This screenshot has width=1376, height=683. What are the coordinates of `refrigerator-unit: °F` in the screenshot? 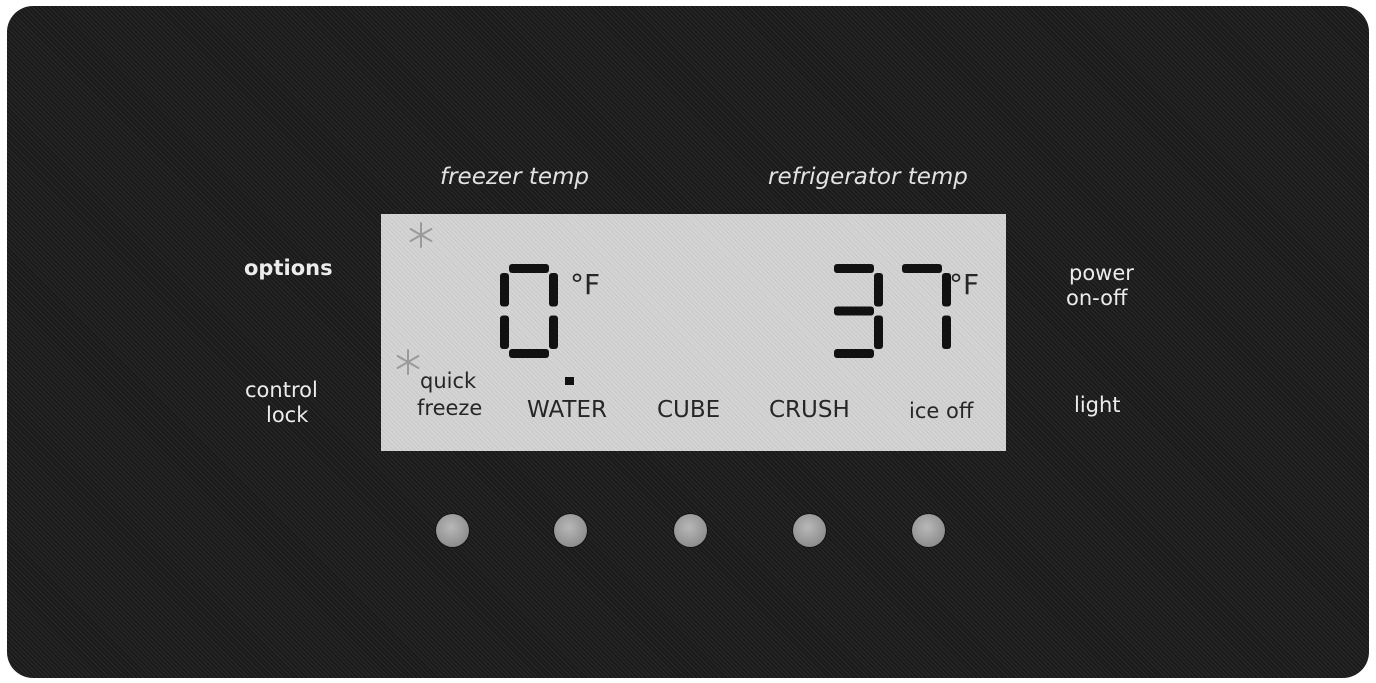 It's located at (964, 284).